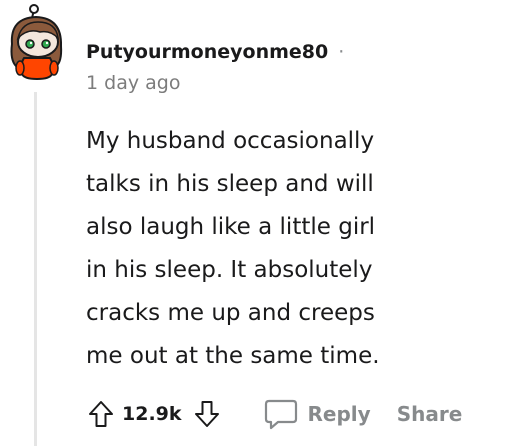  What do you see at coordinates (231, 227) in the screenshot?
I see `comment-body-line: also laugh like a little girl` at bounding box center [231, 227].